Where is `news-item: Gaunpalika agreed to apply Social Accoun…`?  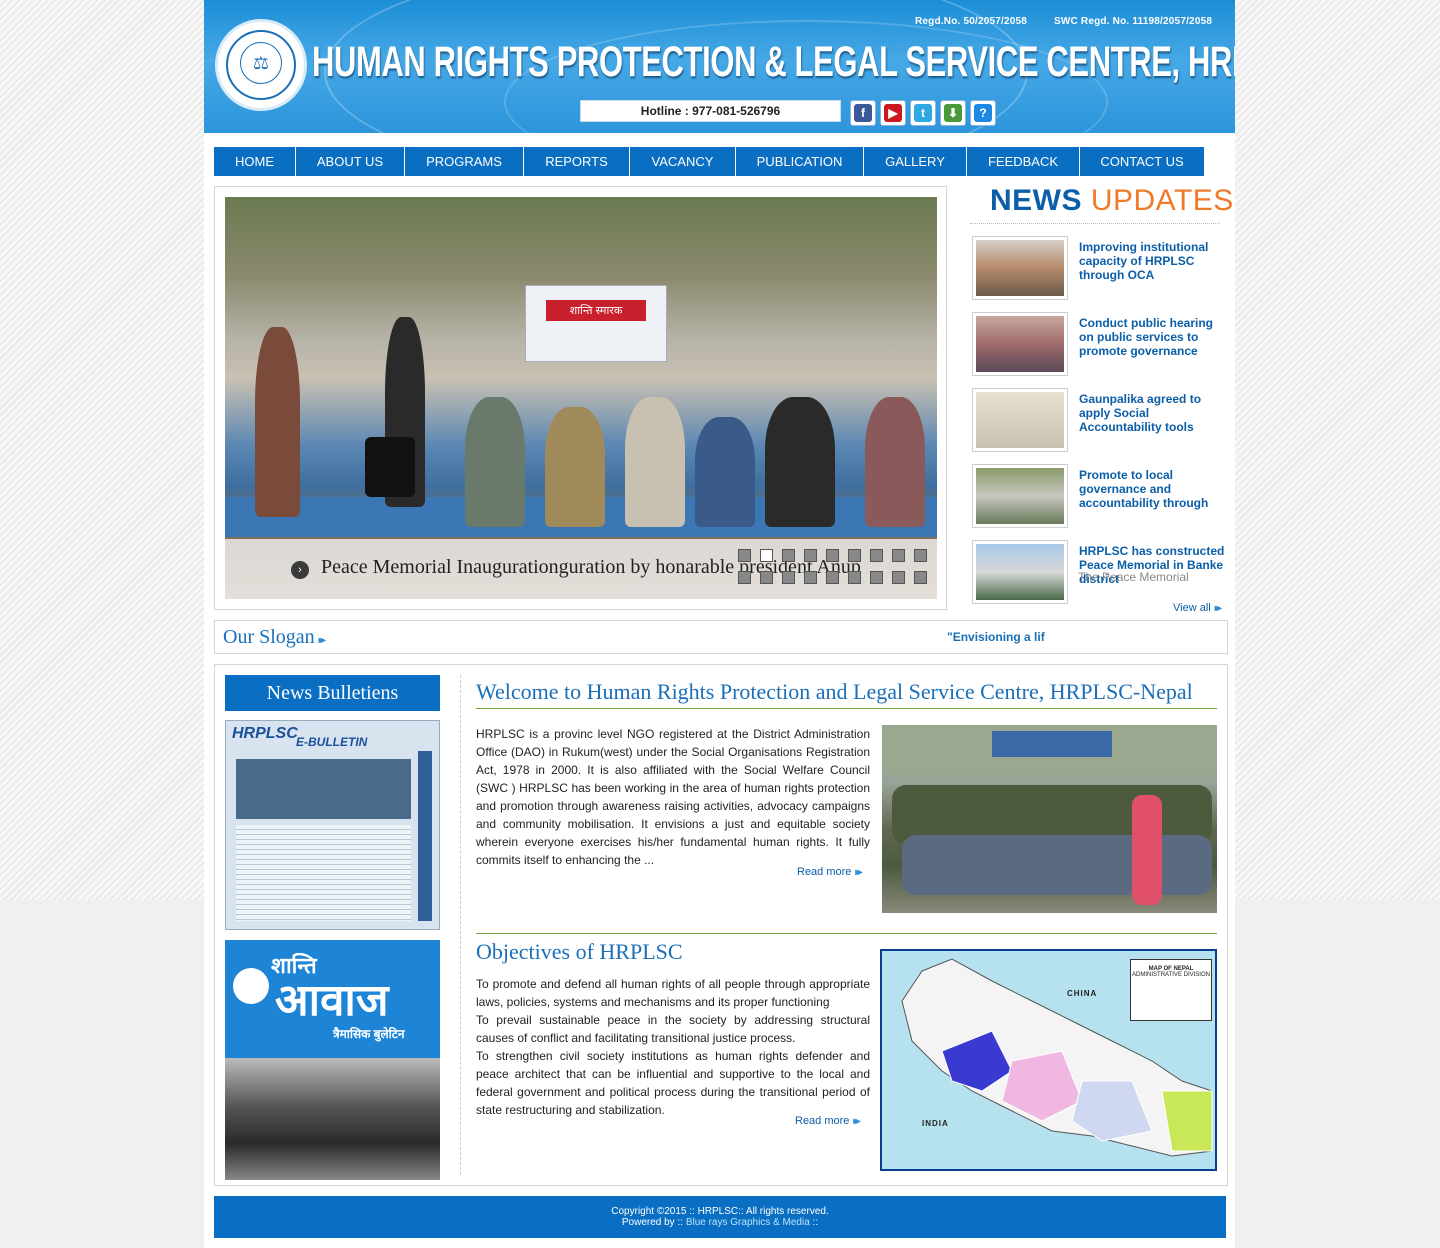 news-item: Gaunpalika agreed to apply Social Accoun… is located at coordinates (1099, 421).